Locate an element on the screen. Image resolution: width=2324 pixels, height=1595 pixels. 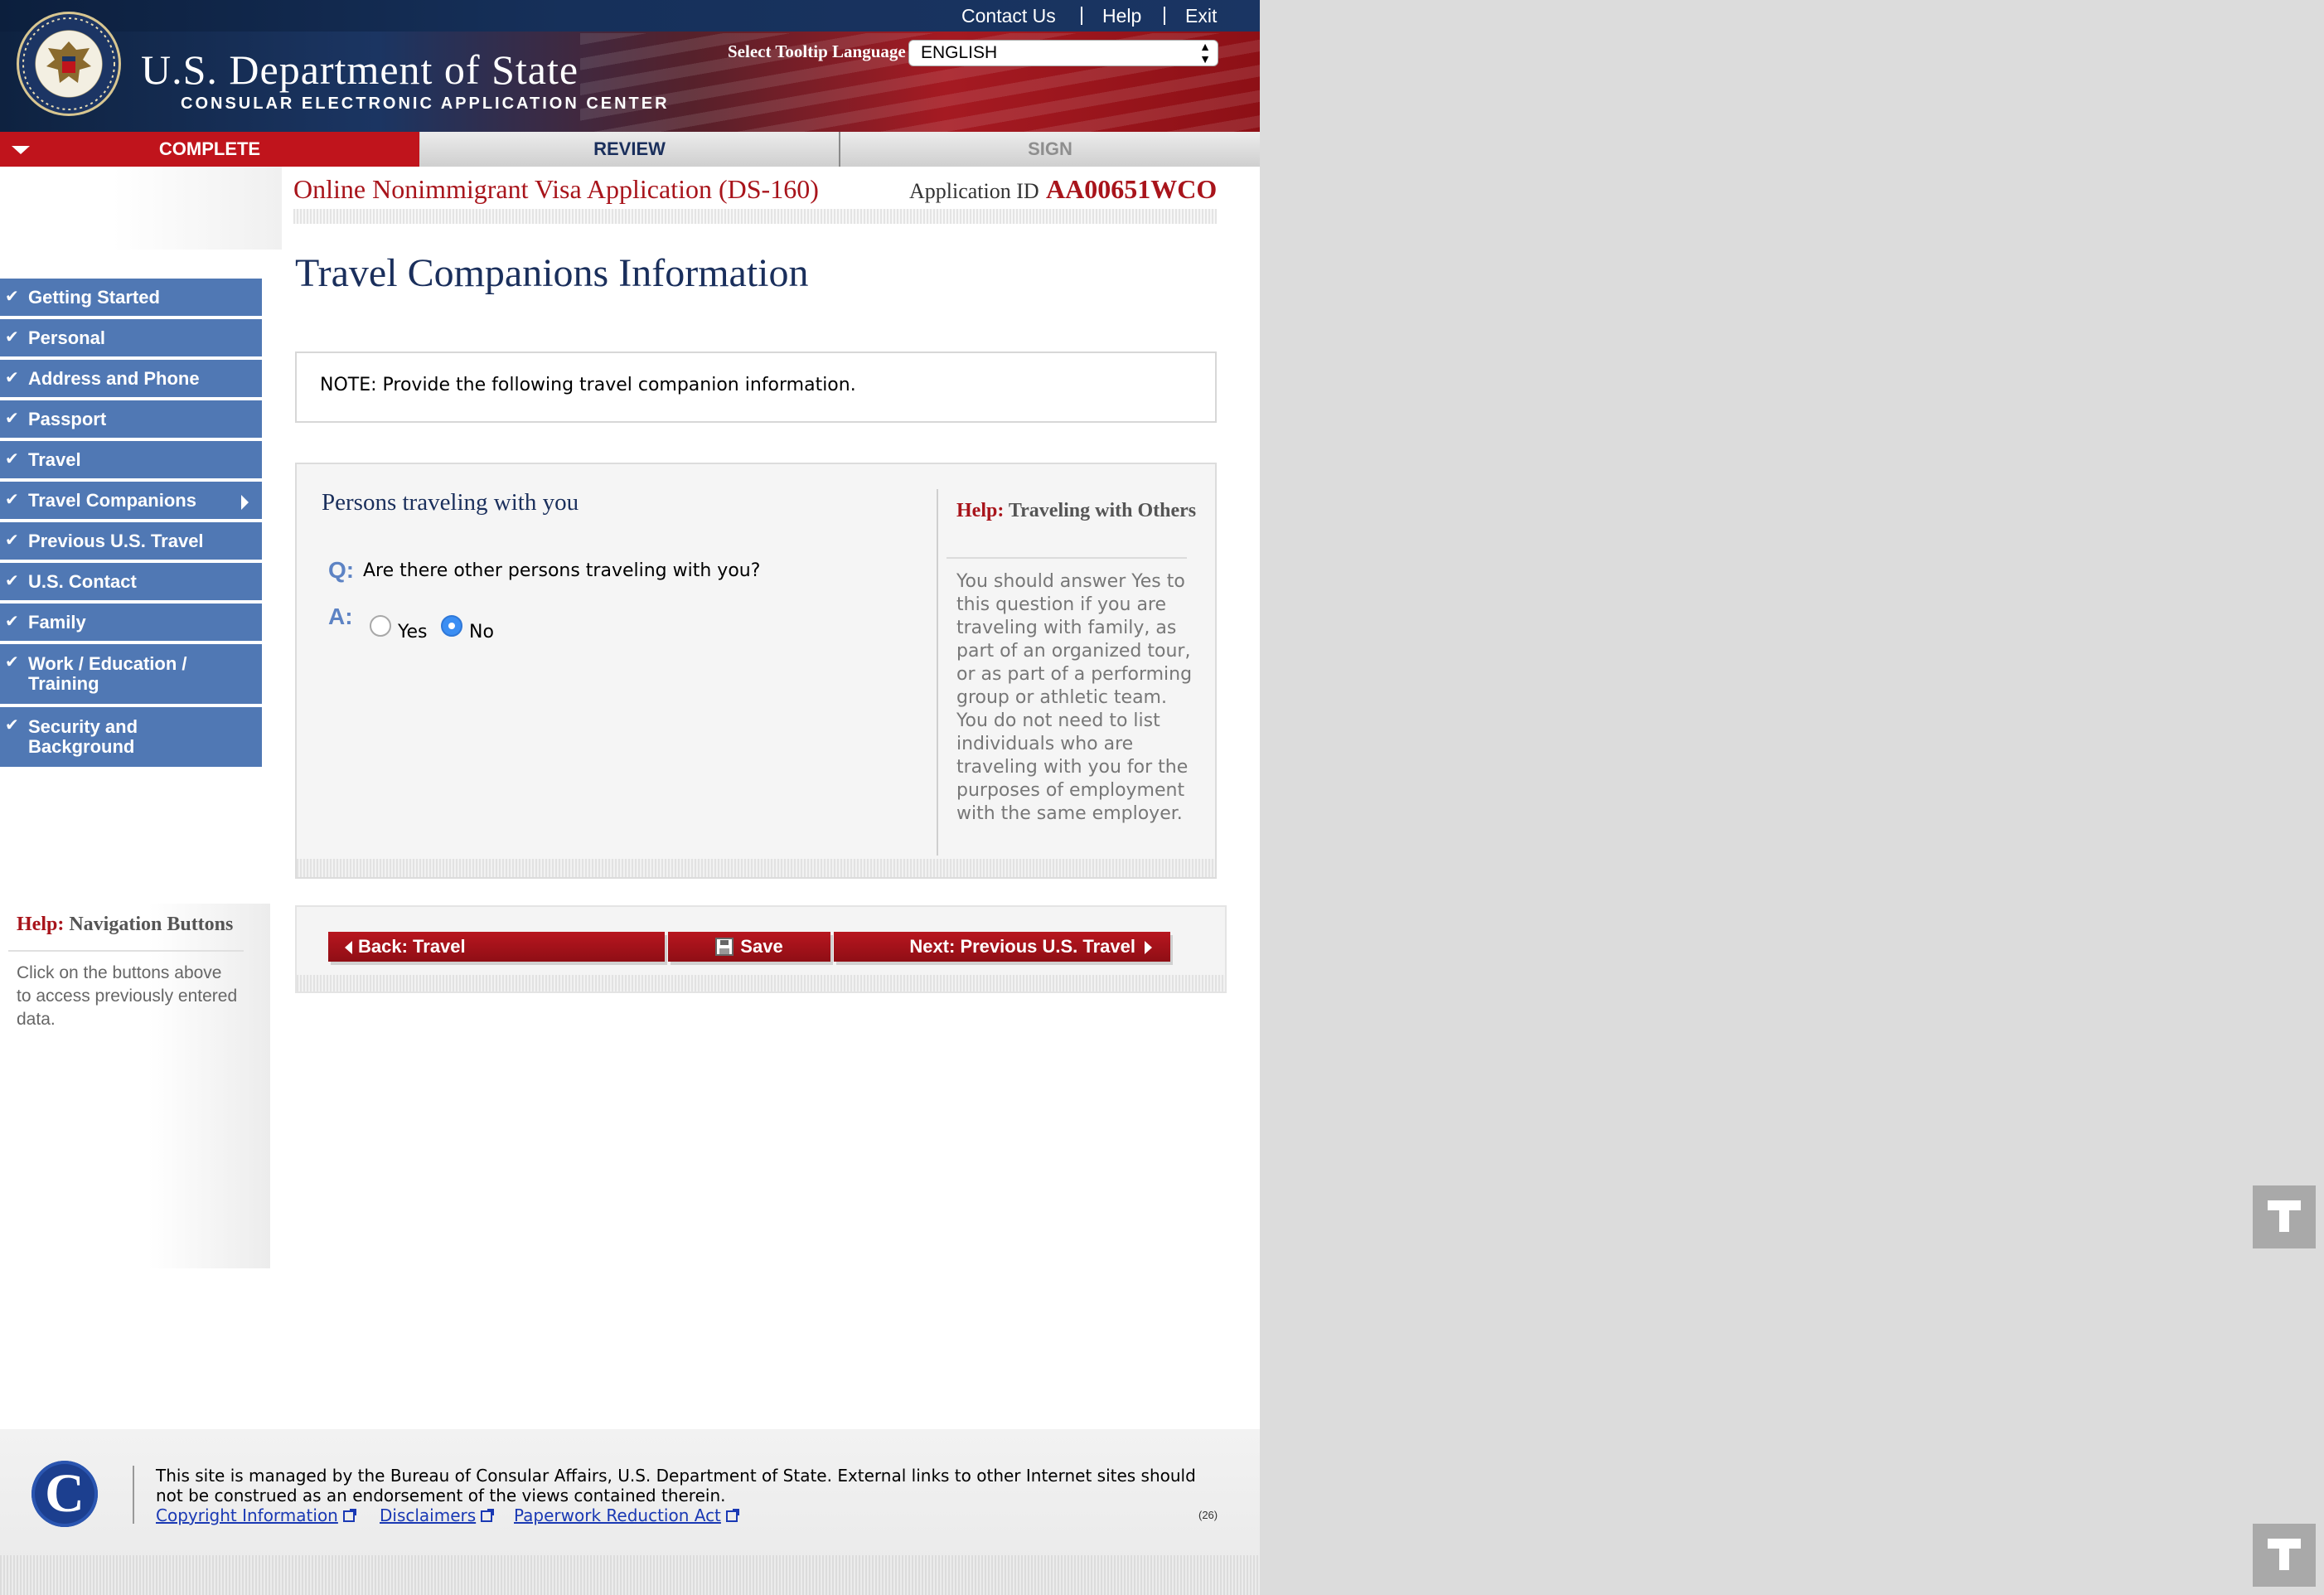
panel-bottom-strip is located at coordinates (756, 868).